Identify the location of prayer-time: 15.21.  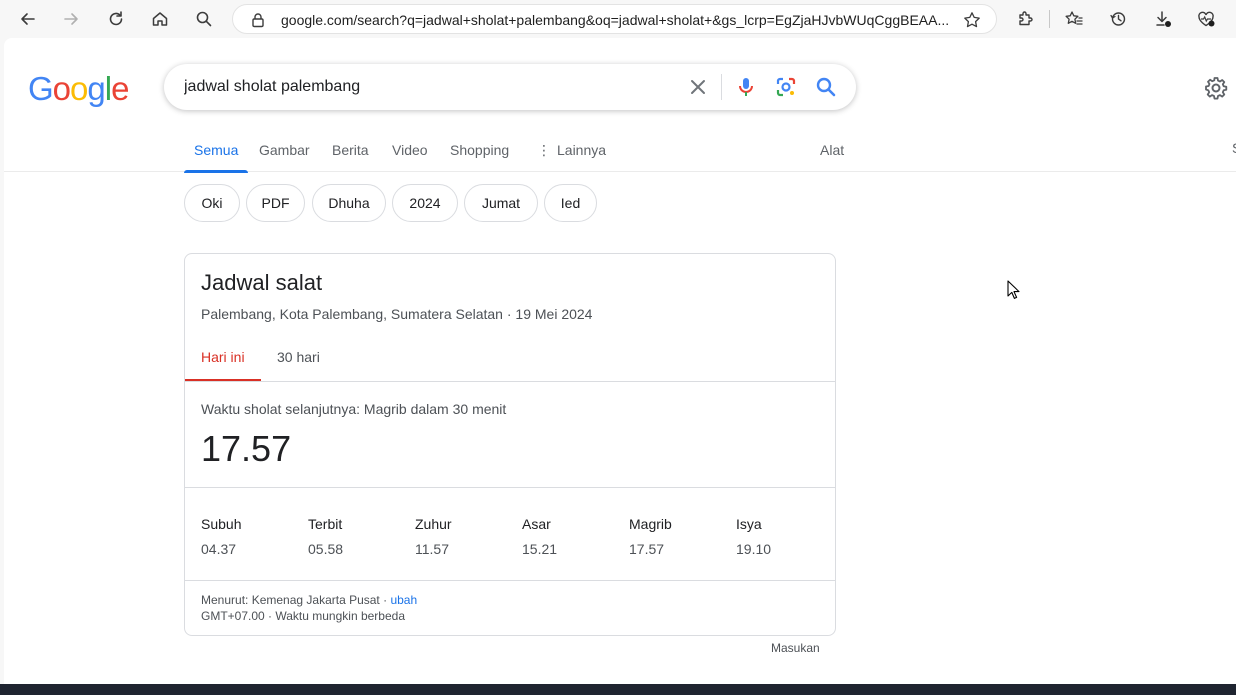
(540, 549).